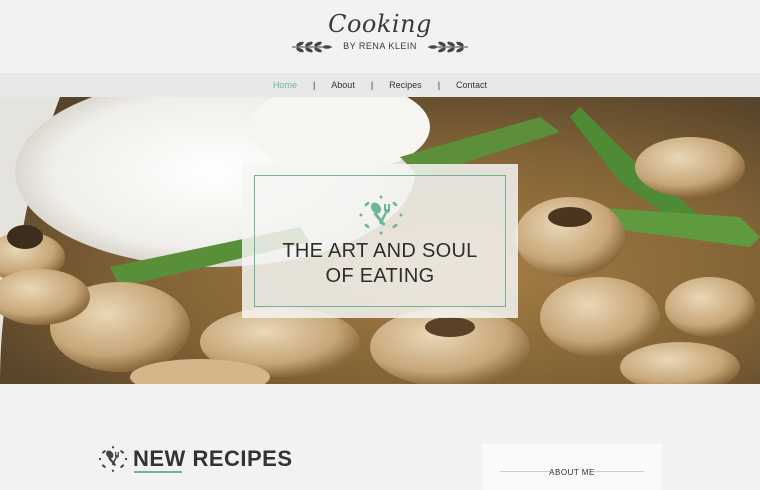 Image resolution: width=760 pixels, height=490 pixels. Describe the element at coordinates (448, 47) in the screenshot. I see `leaf-sprig-icon` at that location.